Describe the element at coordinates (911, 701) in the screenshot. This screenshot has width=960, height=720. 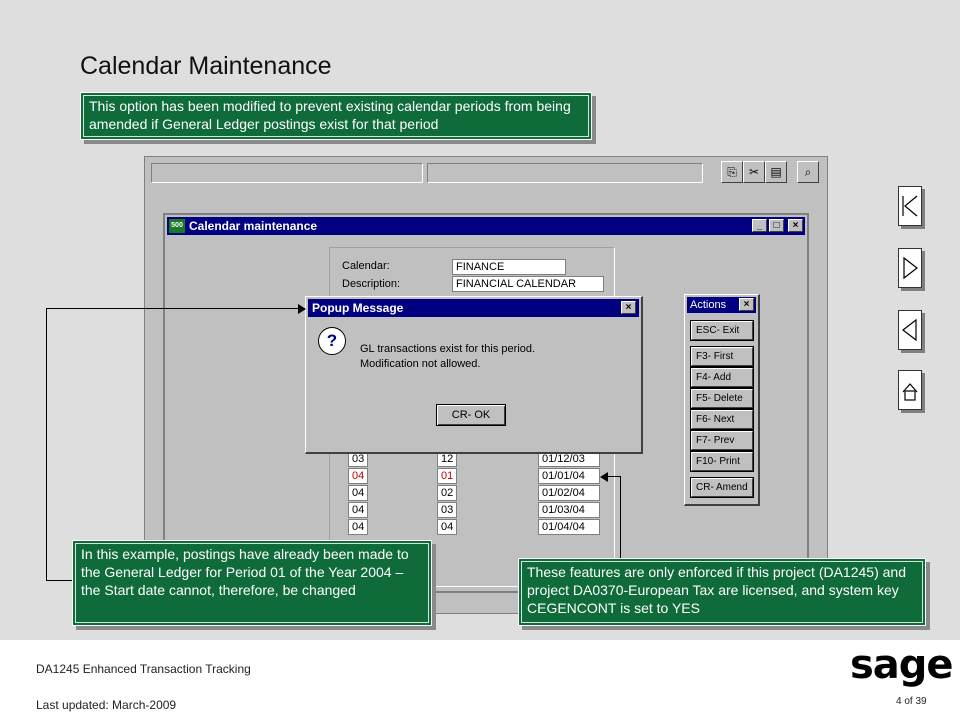
I see `page-number: 4 of 39` at that location.